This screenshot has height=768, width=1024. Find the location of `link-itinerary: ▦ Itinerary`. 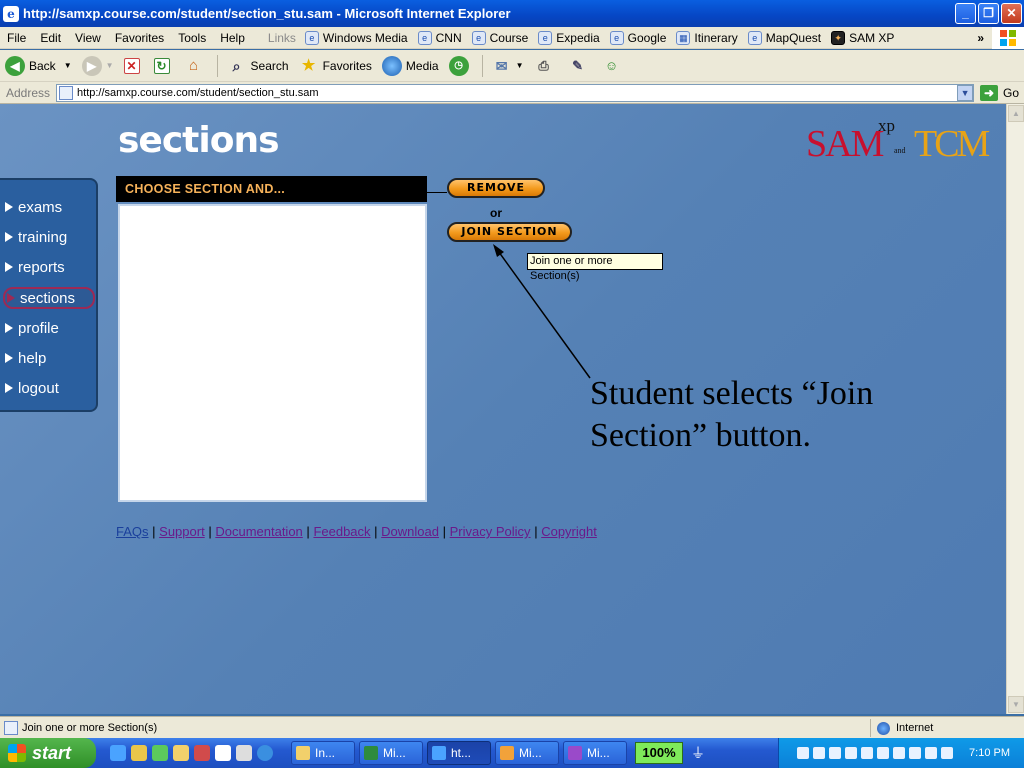

link-itinerary: ▦ Itinerary is located at coordinates (706, 37).